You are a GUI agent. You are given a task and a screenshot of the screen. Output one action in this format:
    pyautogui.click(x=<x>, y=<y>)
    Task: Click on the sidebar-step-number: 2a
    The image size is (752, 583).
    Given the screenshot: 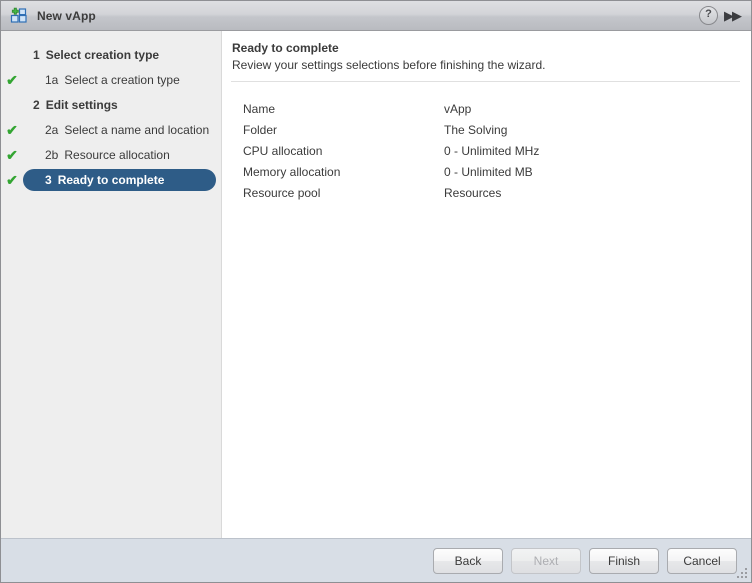 What is the action you would take?
    pyautogui.click(x=52, y=129)
    